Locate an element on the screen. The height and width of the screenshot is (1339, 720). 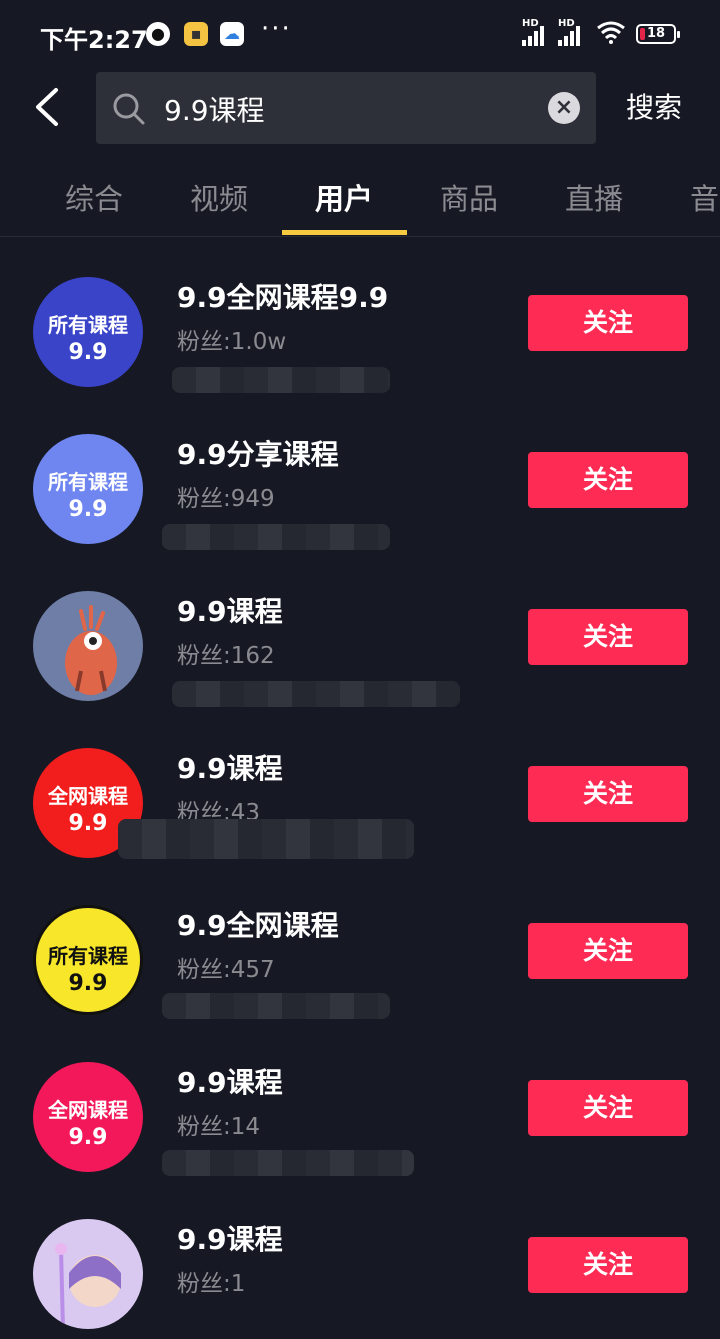
search-input is located at coordinates (344, 109).